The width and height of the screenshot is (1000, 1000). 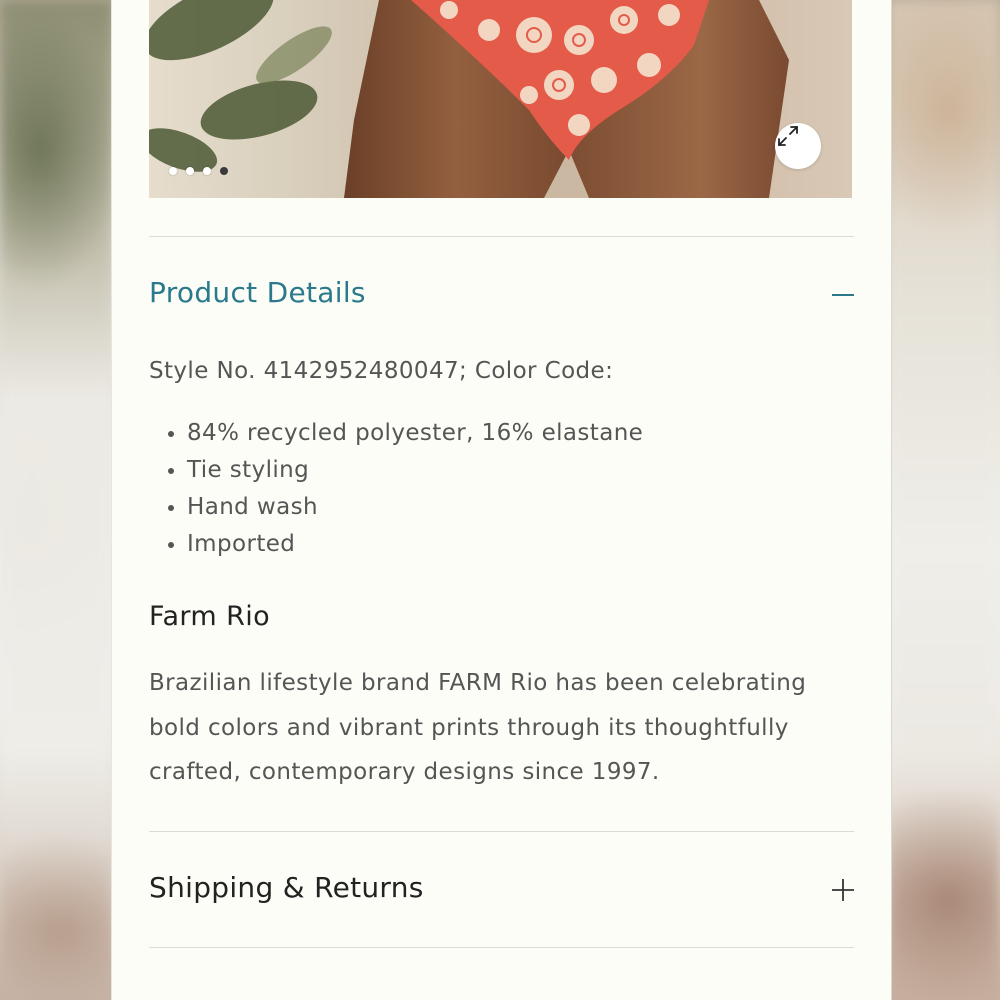 I want to click on expand-toggle, so click(x=843, y=890).